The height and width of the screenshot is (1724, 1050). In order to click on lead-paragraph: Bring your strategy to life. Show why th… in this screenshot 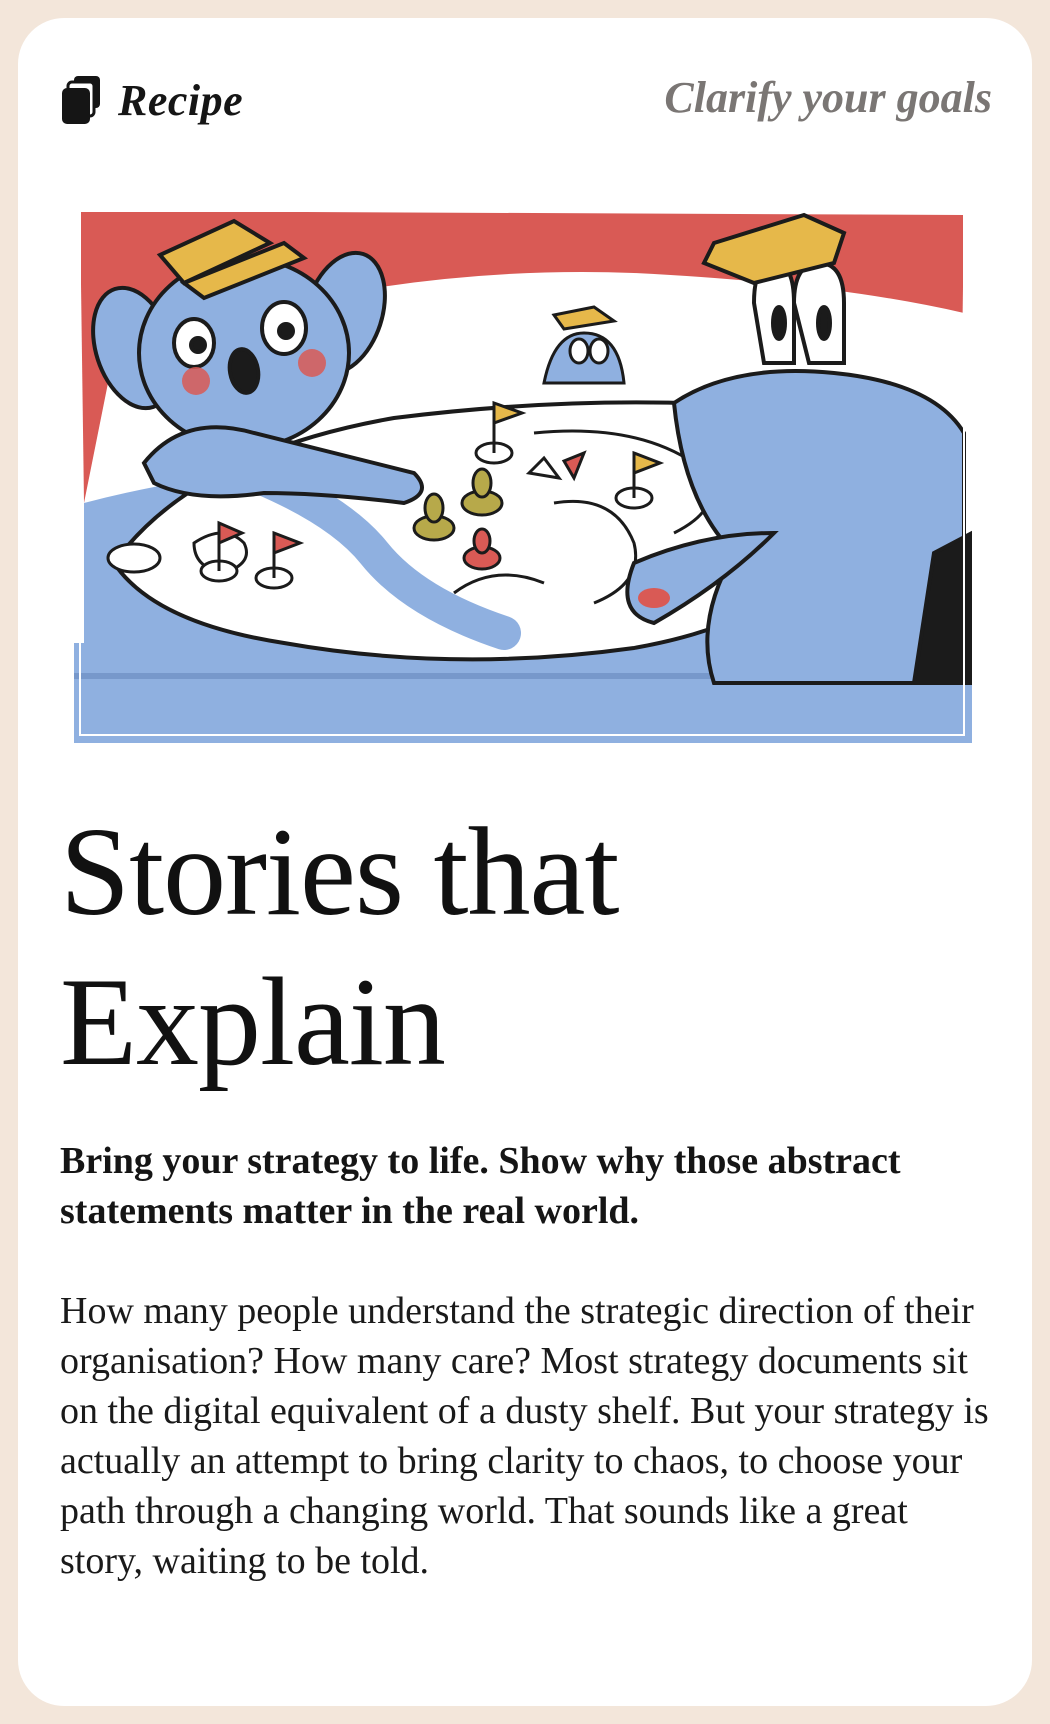, I will do `click(480, 1186)`.